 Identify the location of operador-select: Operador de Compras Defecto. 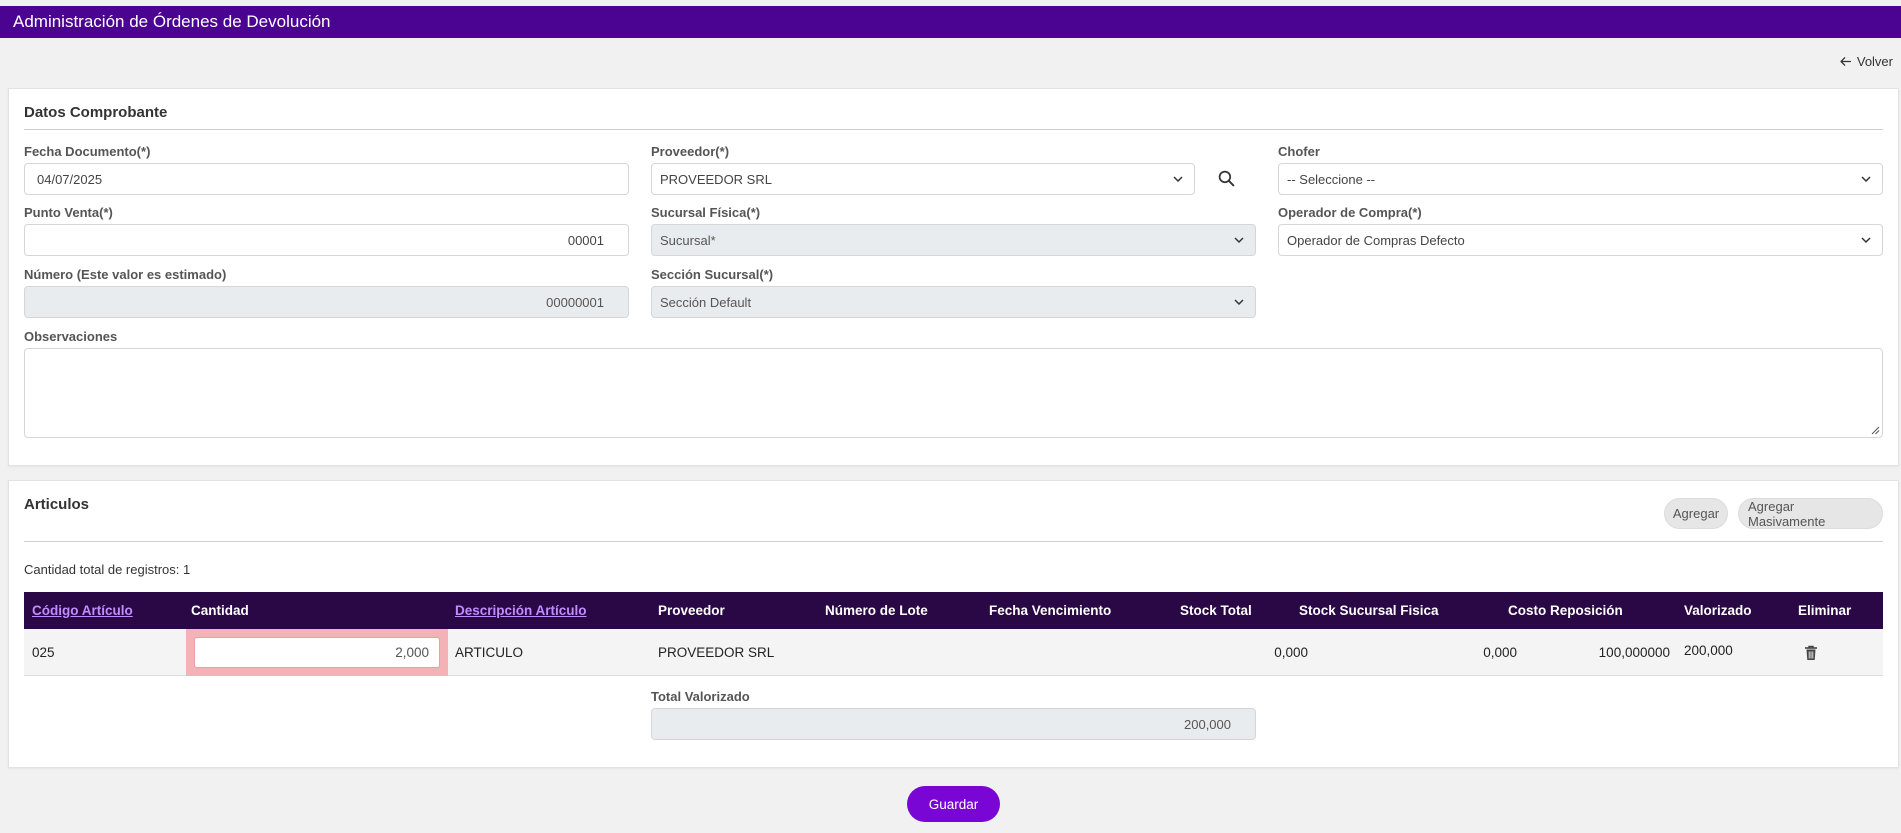
(1580, 240).